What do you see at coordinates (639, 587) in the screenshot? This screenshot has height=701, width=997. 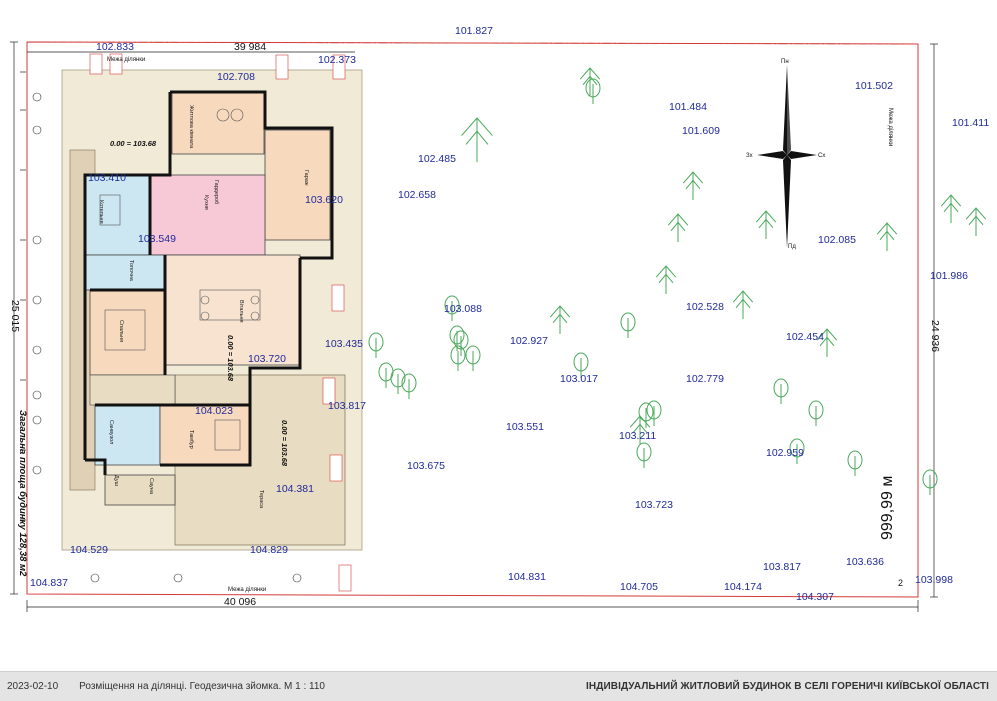 I see `elevation-label: 104.705` at bounding box center [639, 587].